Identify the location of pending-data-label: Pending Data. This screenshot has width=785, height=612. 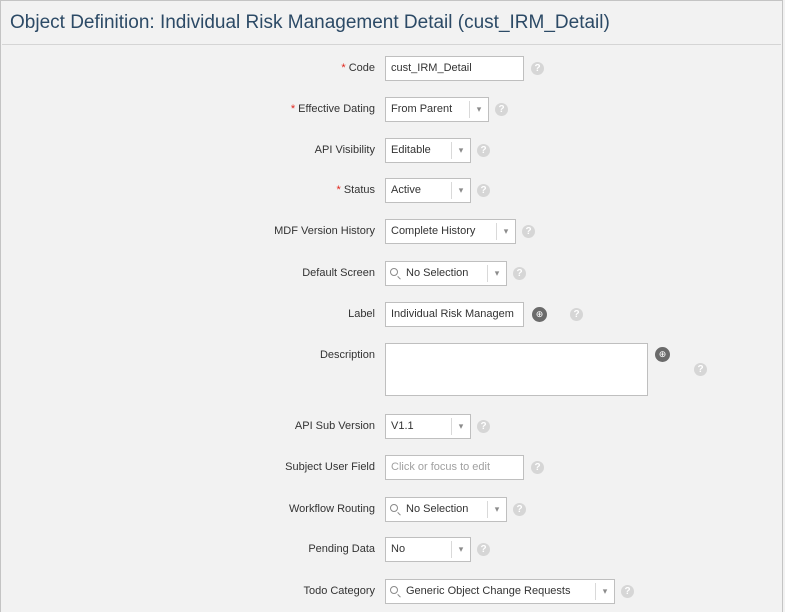
(341, 549).